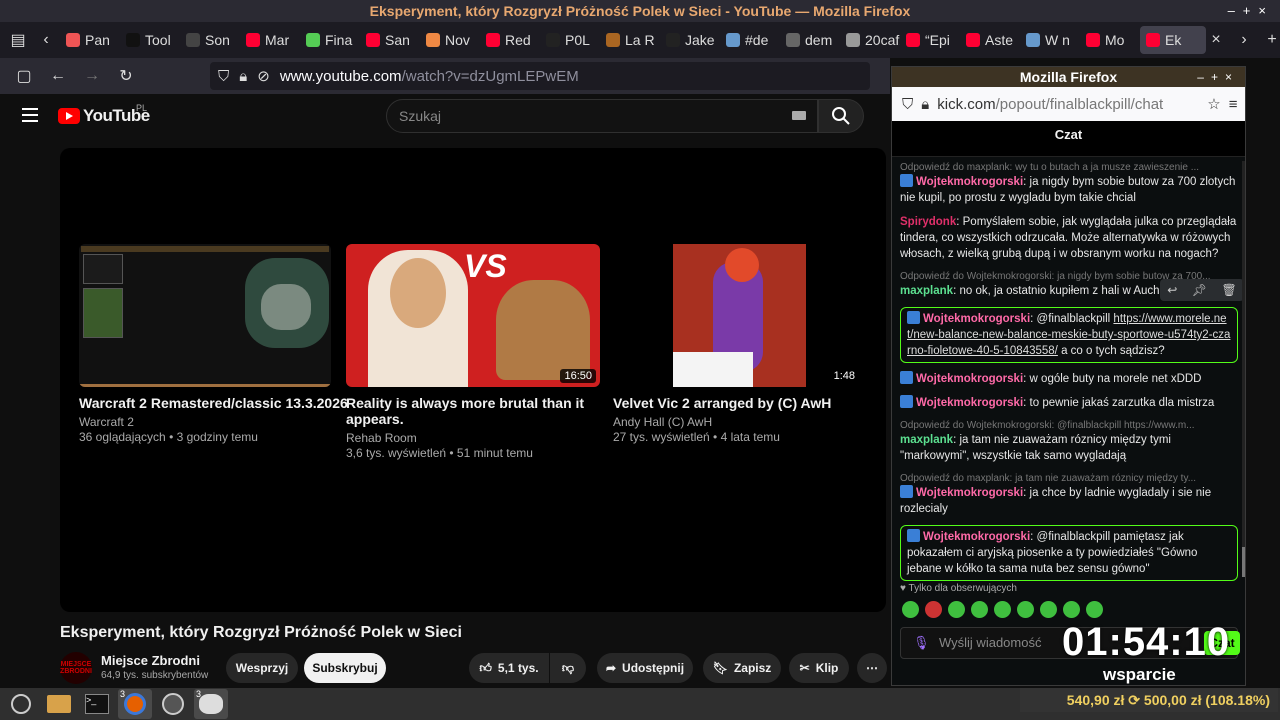 The height and width of the screenshot is (720, 1280). Describe the element at coordinates (738, 315) in the screenshot. I see `thumbnail-velvet: 1:48` at that location.